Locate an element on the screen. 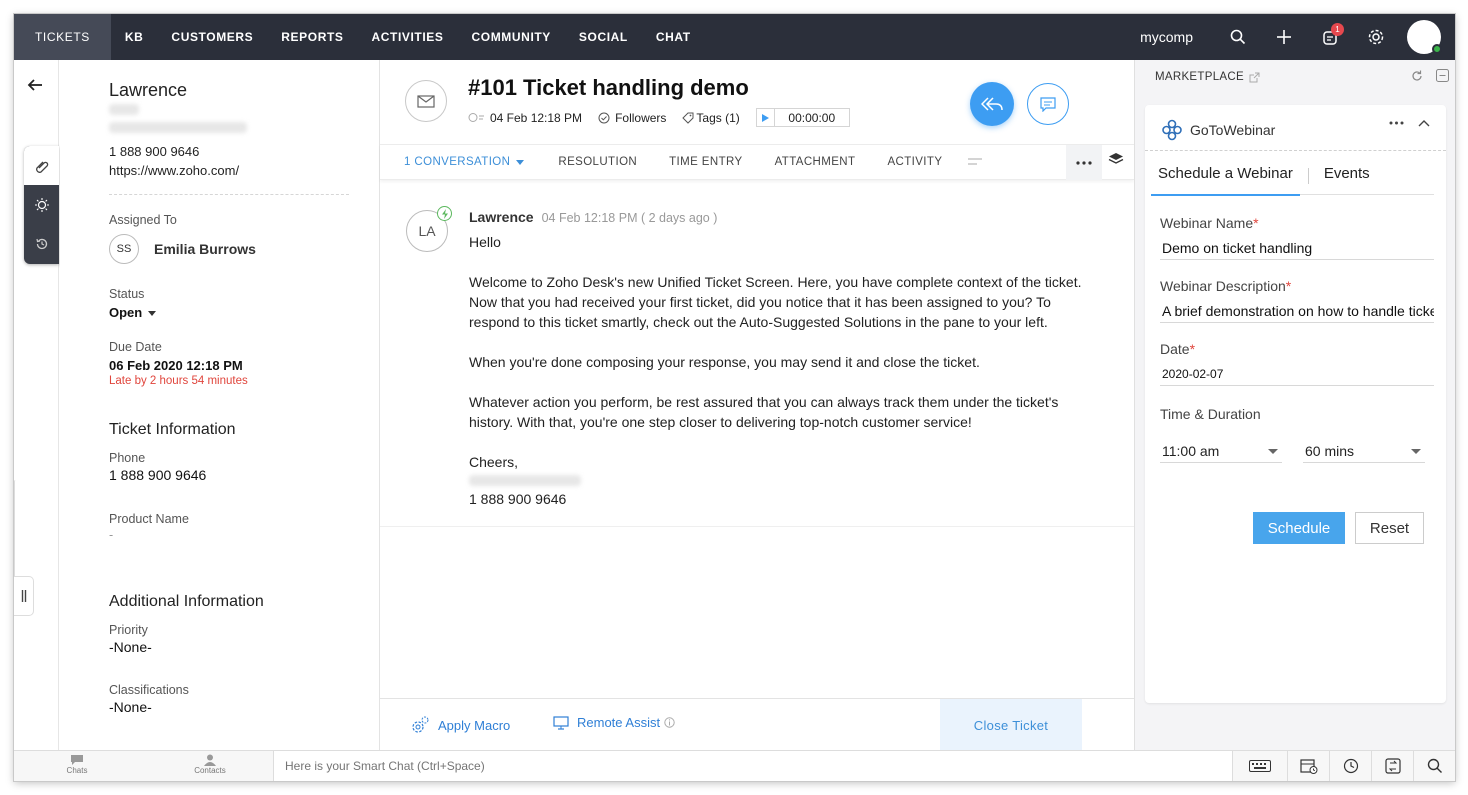 The image size is (1468, 795). marketplace-title: MARKETPLACE is located at coordinates (1199, 77).